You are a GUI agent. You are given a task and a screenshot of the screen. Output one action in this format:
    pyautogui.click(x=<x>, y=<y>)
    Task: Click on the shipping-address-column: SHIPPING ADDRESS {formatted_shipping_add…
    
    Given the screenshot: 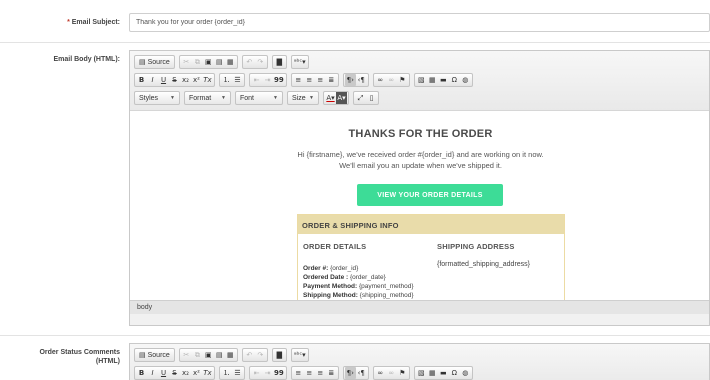 What is the action you would take?
    pyautogui.click(x=483, y=255)
    